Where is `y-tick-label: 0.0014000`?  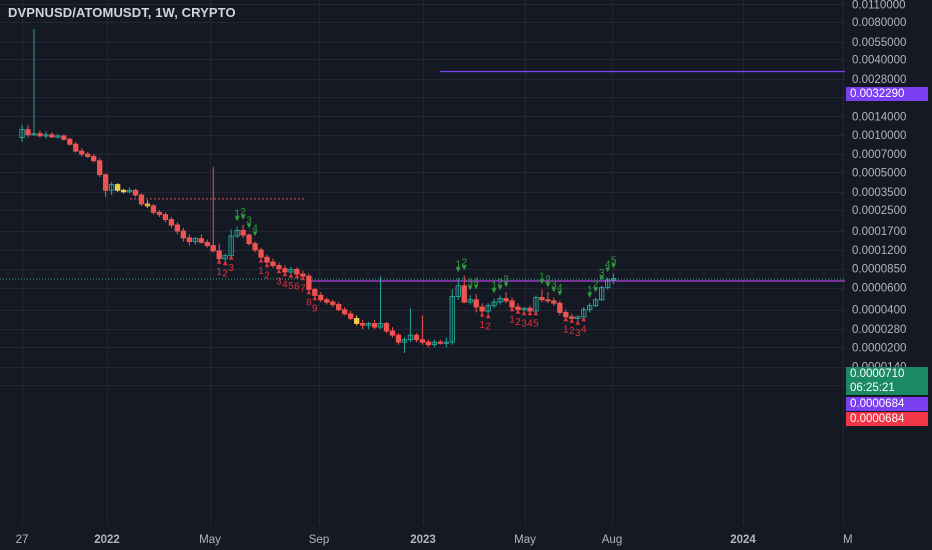 y-tick-label: 0.0014000 is located at coordinates (879, 117).